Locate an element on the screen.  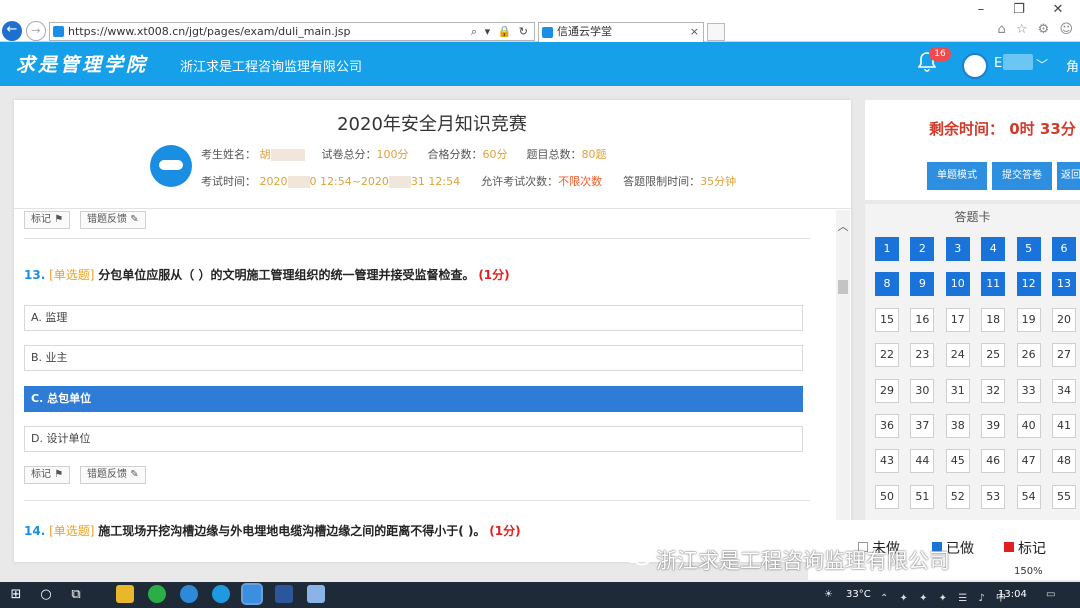
answer-cell-30: 30 is located at coordinates (922, 390).